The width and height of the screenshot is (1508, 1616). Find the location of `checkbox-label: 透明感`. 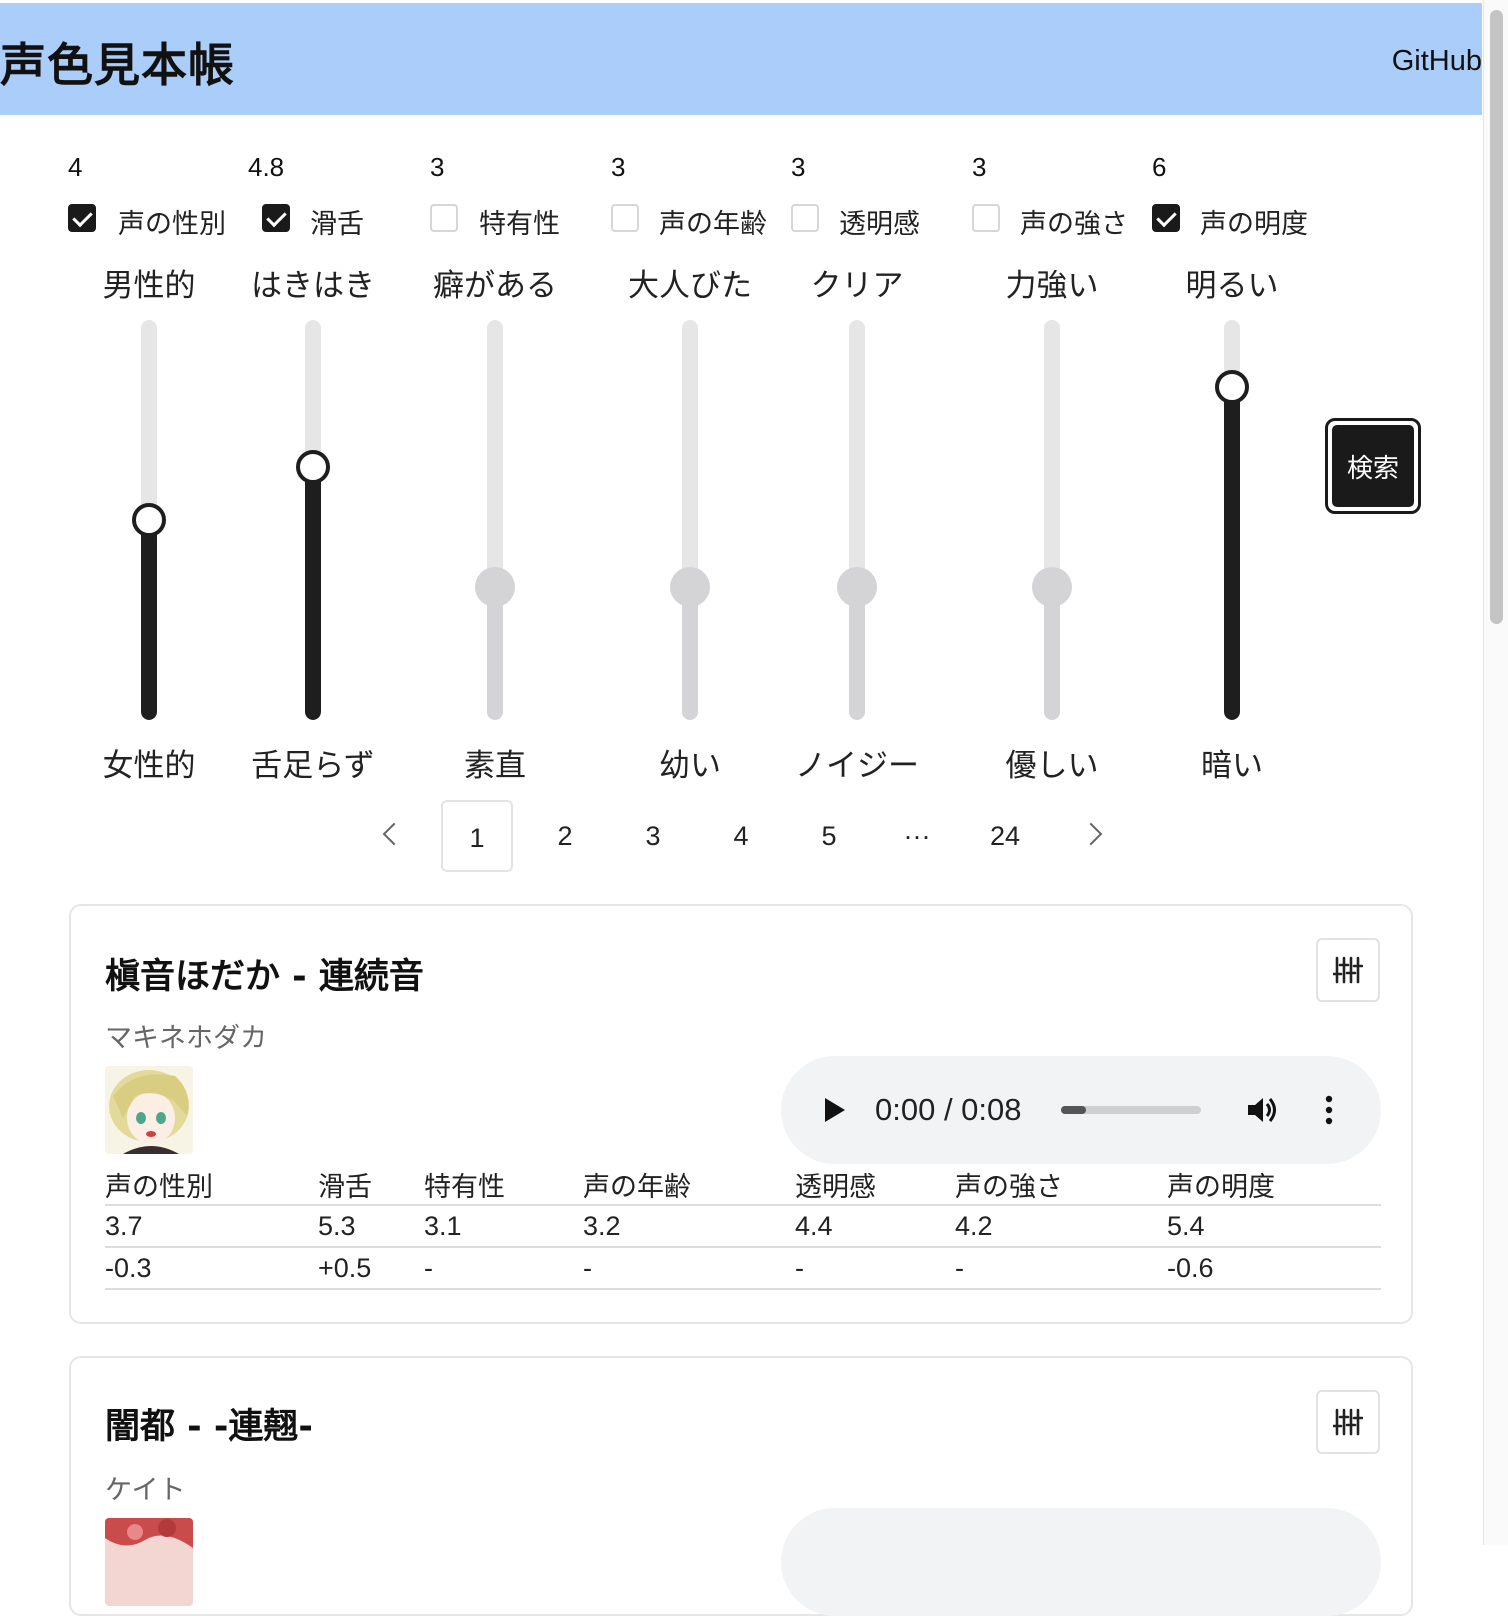

checkbox-label: 透明感 is located at coordinates (879, 221).